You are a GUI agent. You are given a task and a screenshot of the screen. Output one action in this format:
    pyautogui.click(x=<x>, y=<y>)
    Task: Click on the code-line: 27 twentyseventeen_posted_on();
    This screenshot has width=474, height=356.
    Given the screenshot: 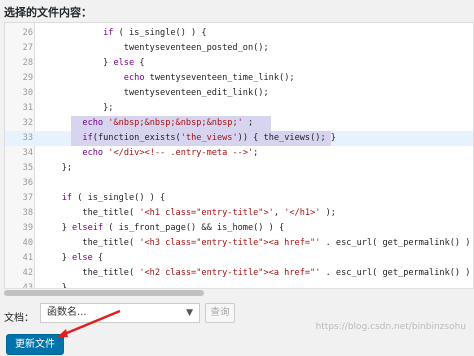 What is the action you would take?
    pyautogui.click(x=239, y=48)
    